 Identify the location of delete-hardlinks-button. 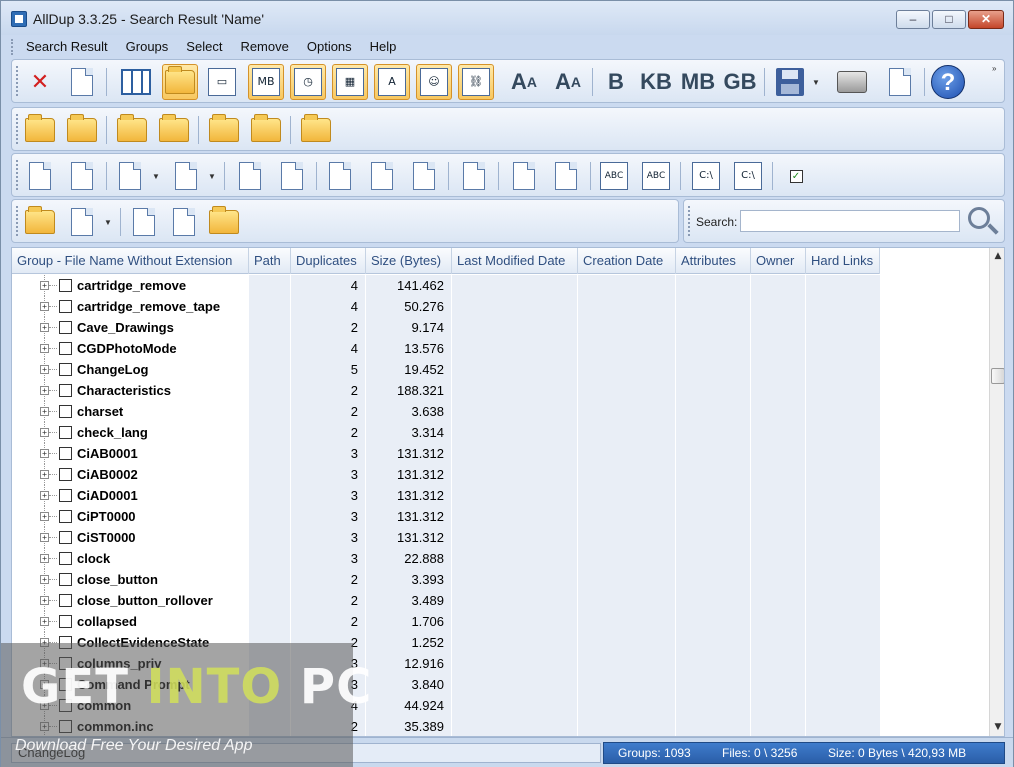
(224, 222).